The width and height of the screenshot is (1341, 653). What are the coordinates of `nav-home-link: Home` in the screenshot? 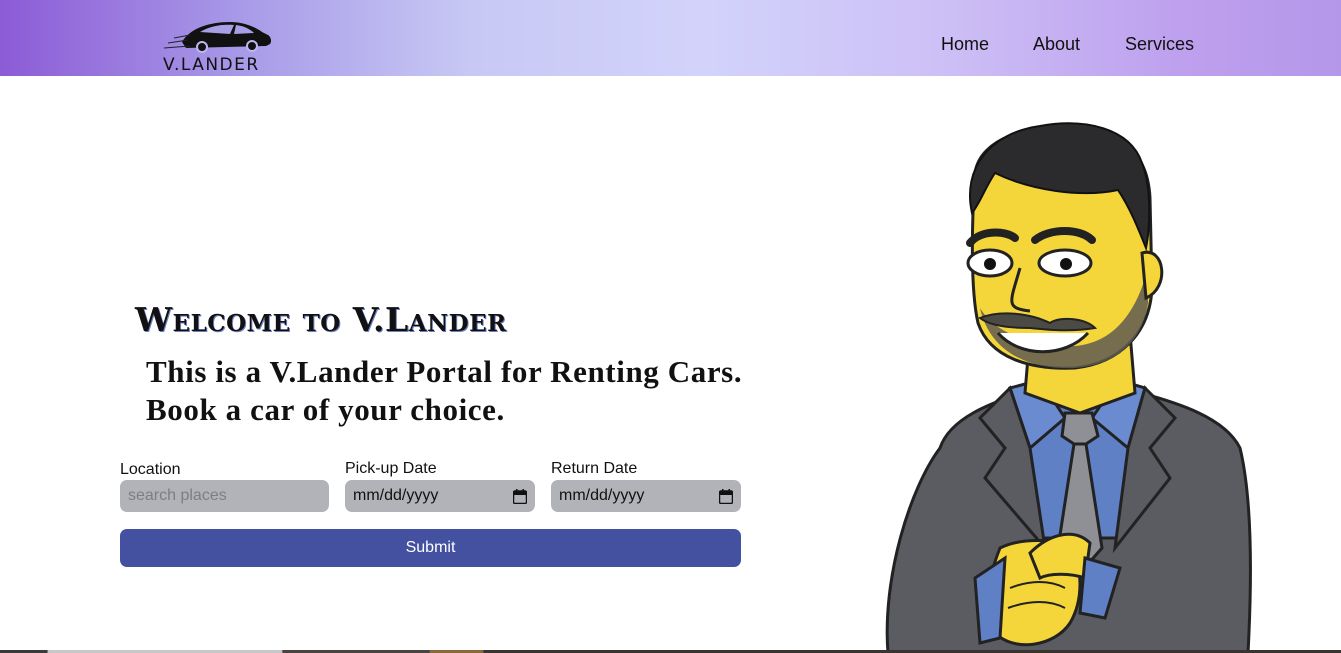 It's located at (965, 44).